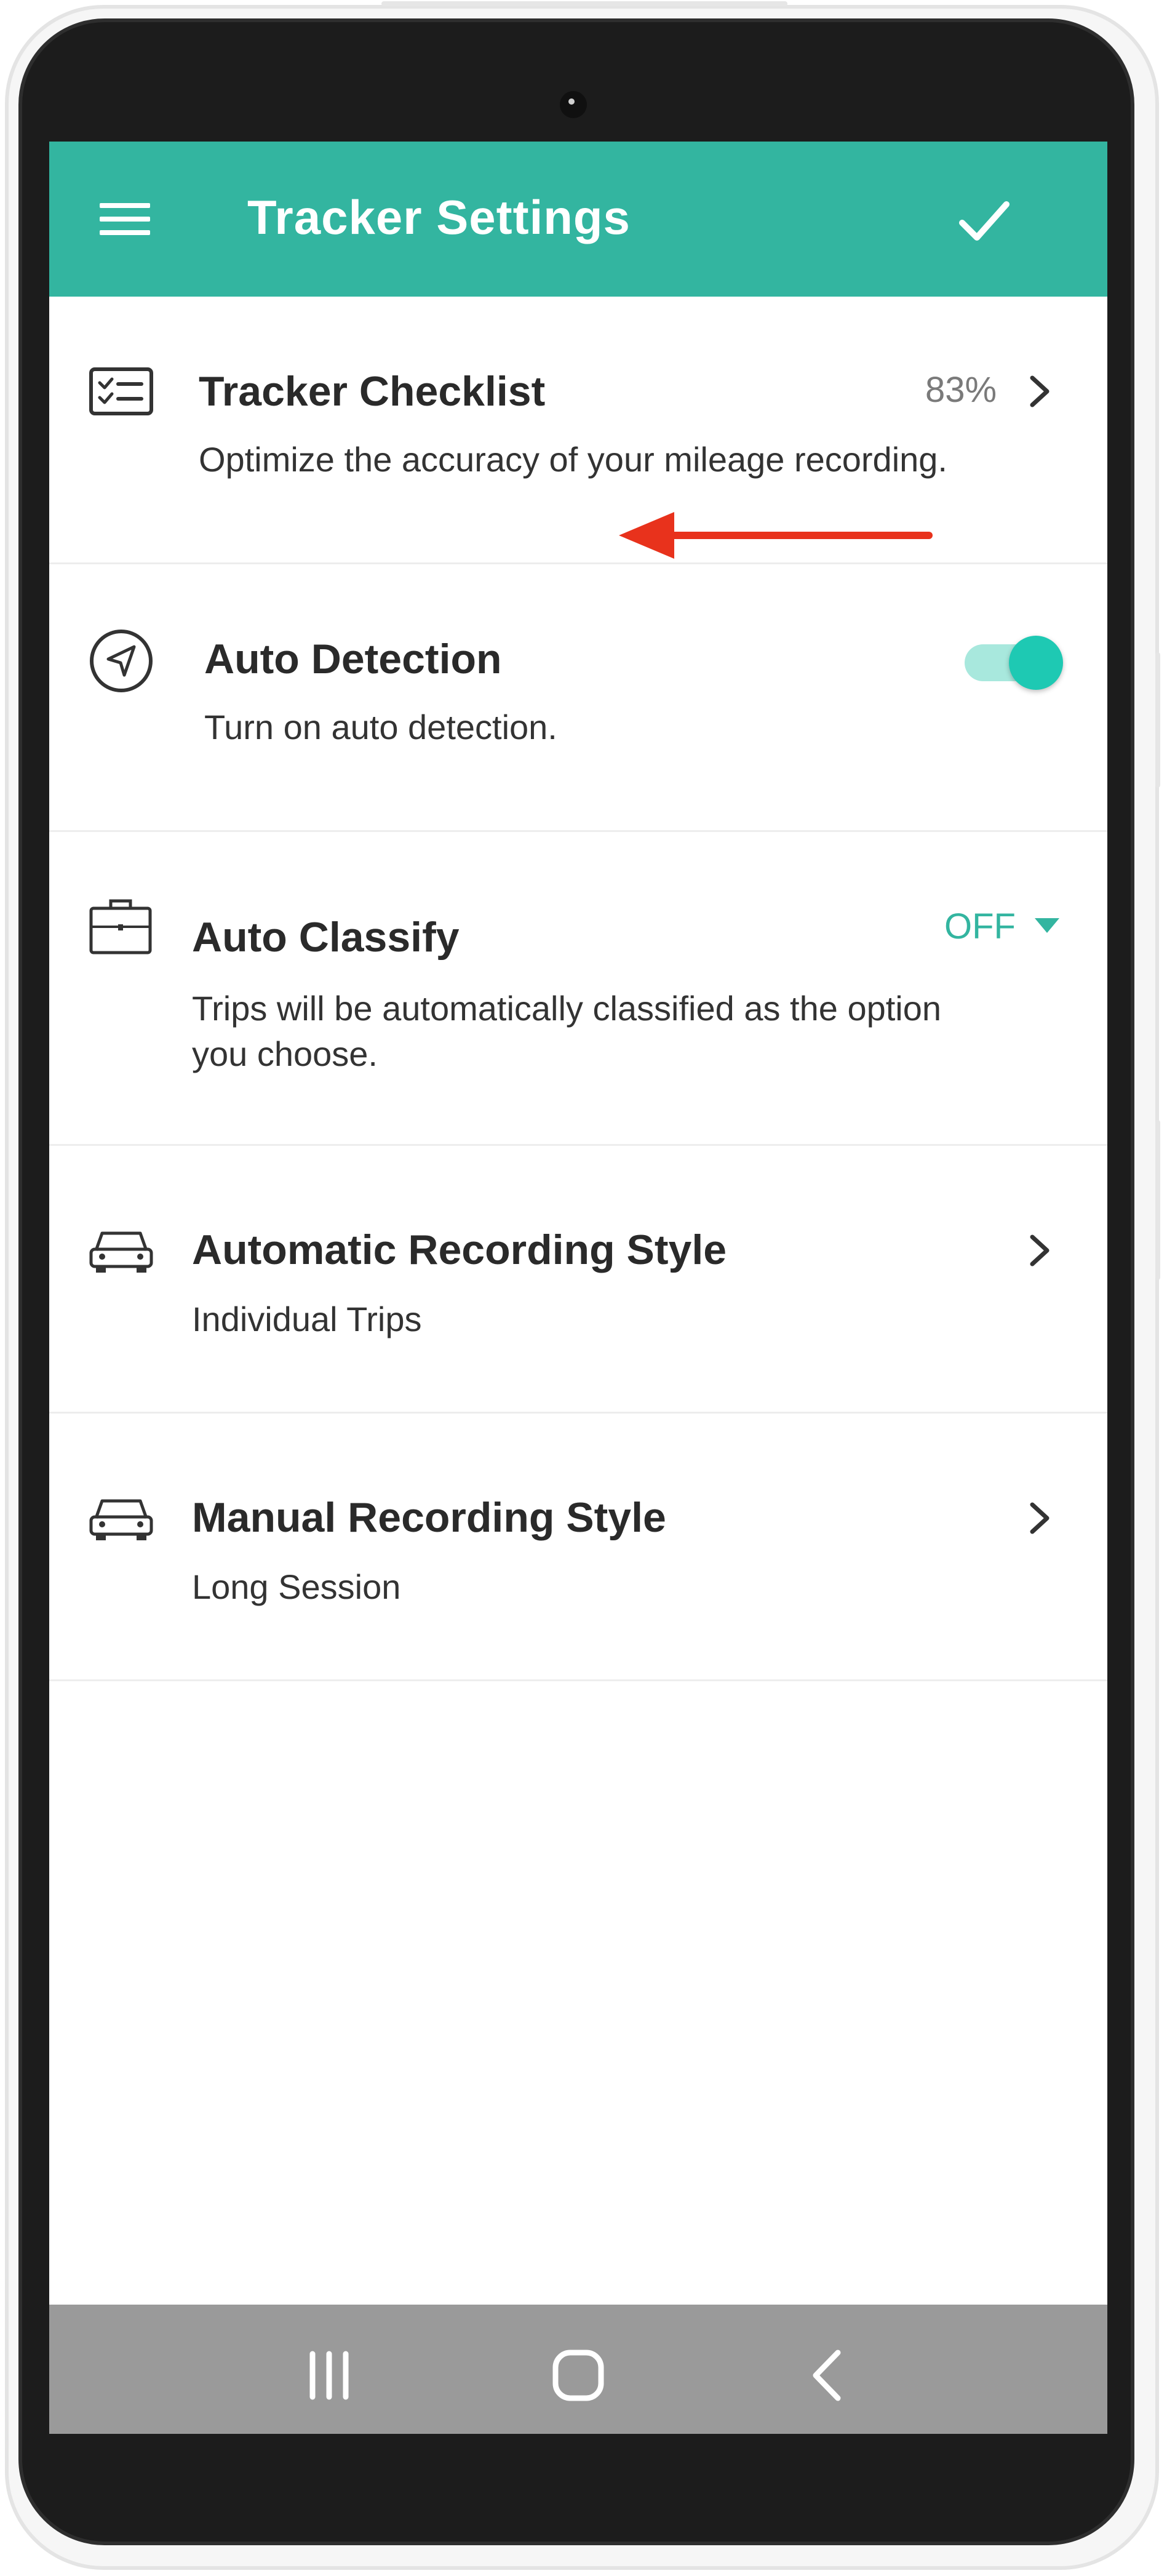  Describe the element at coordinates (578, 1547) in the screenshot. I see `setting-manual-recording-style: Manual Recording Style Long Session` at that location.